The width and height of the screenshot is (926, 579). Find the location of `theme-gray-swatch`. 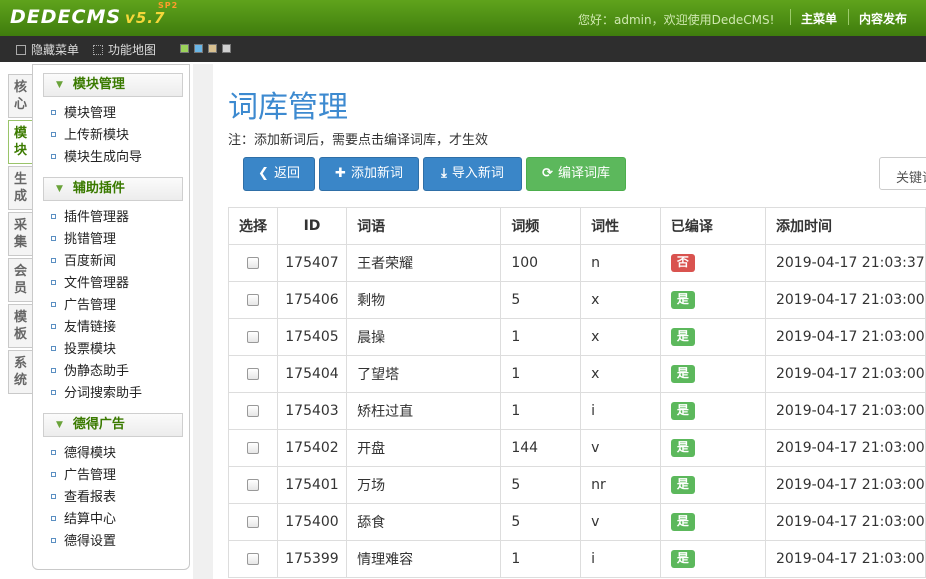

theme-gray-swatch is located at coordinates (226, 48).